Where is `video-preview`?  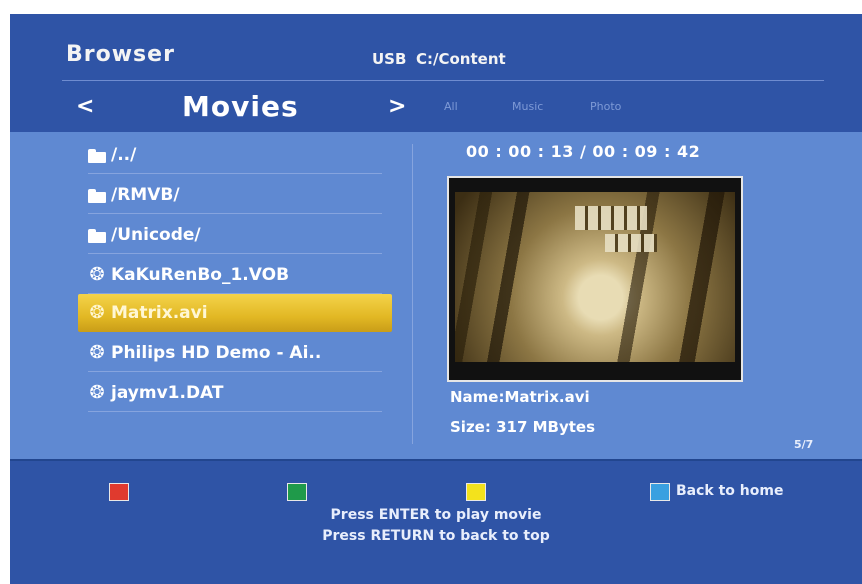 video-preview is located at coordinates (595, 279).